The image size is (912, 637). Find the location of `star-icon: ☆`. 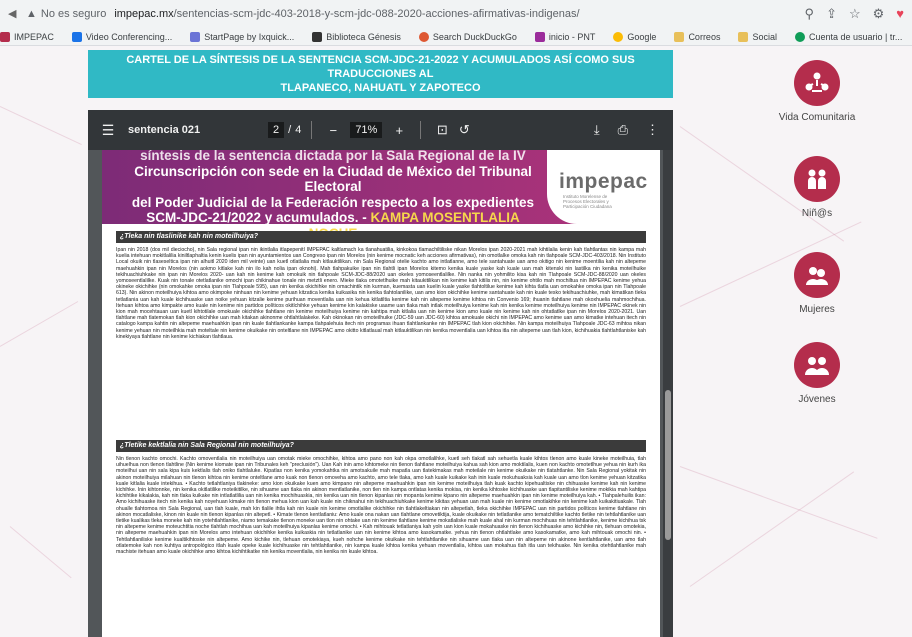

star-icon: ☆ is located at coordinates (855, 14).